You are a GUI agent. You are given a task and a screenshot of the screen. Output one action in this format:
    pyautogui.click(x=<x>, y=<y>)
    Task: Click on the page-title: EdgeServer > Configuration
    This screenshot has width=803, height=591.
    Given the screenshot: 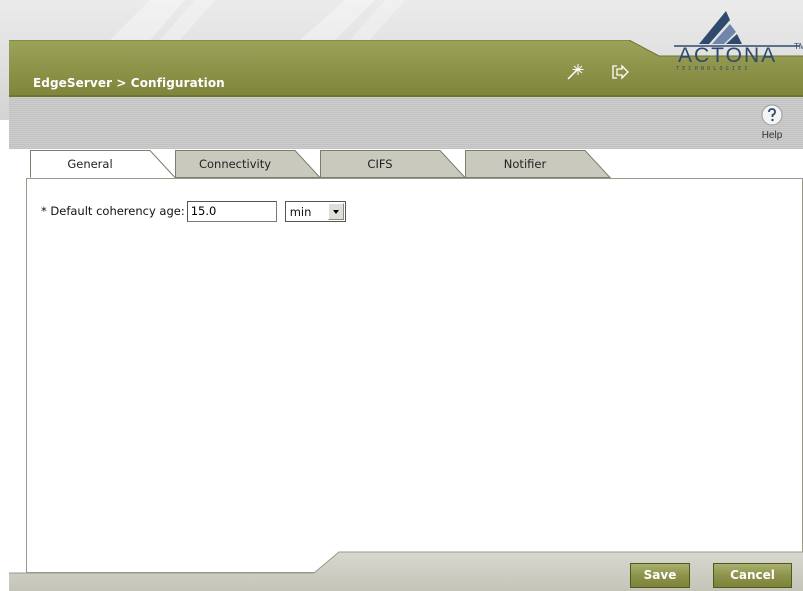 What is the action you would take?
    pyautogui.click(x=129, y=83)
    